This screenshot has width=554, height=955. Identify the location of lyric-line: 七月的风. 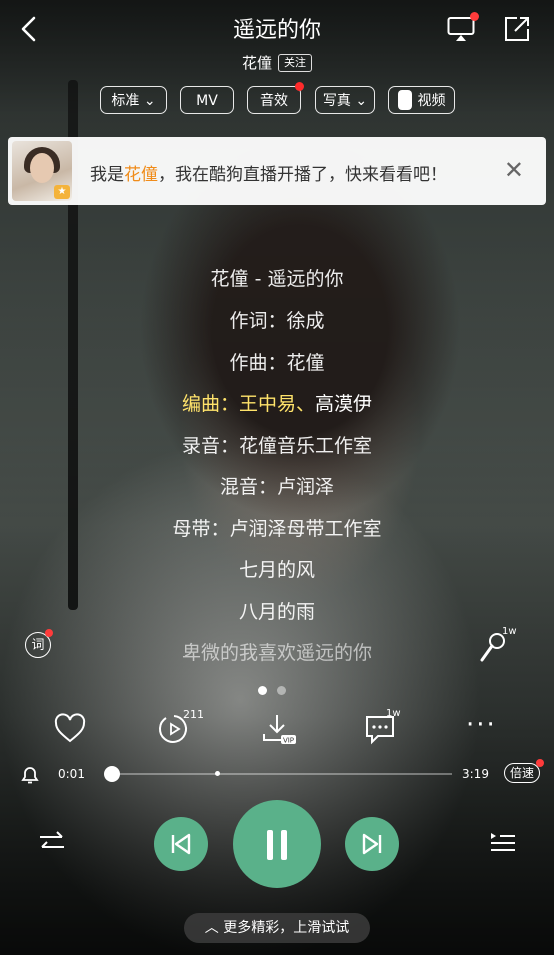
(276, 570).